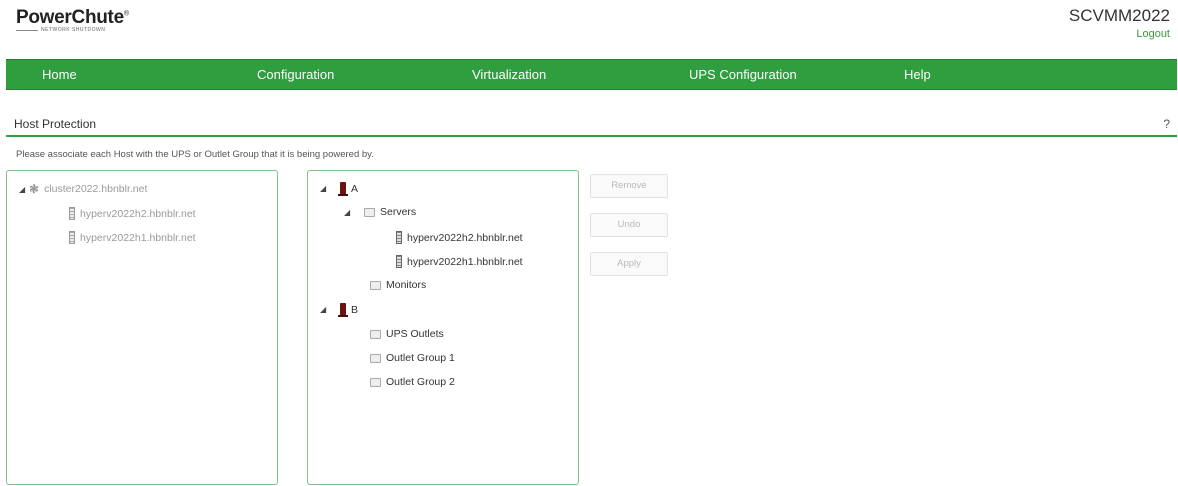 This screenshot has height=486, width=1178. Describe the element at coordinates (629, 225) in the screenshot. I see `undo-button: Undo` at that location.